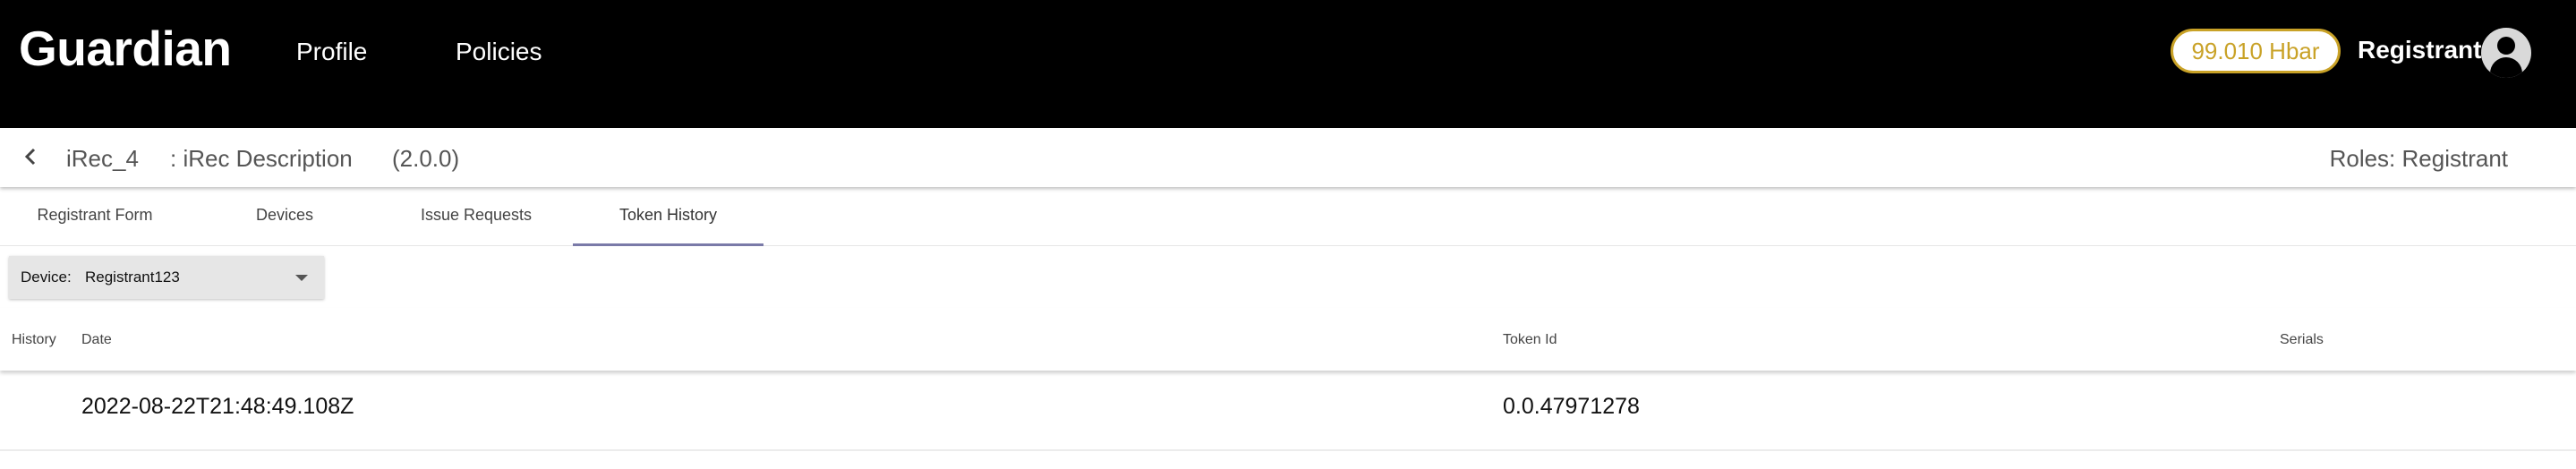 The height and width of the screenshot is (469, 2576). What do you see at coordinates (2506, 46) in the screenshot?
I see `avatar-head` at bounding box center [2506, 46].